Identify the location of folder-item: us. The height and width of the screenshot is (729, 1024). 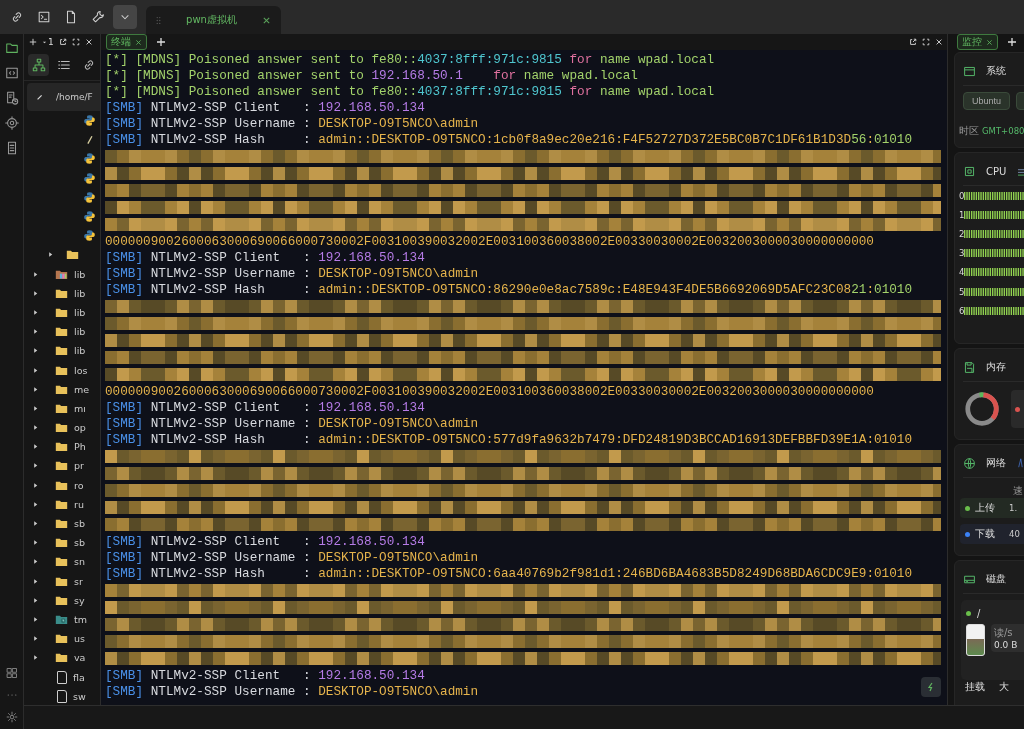
(62, 639).